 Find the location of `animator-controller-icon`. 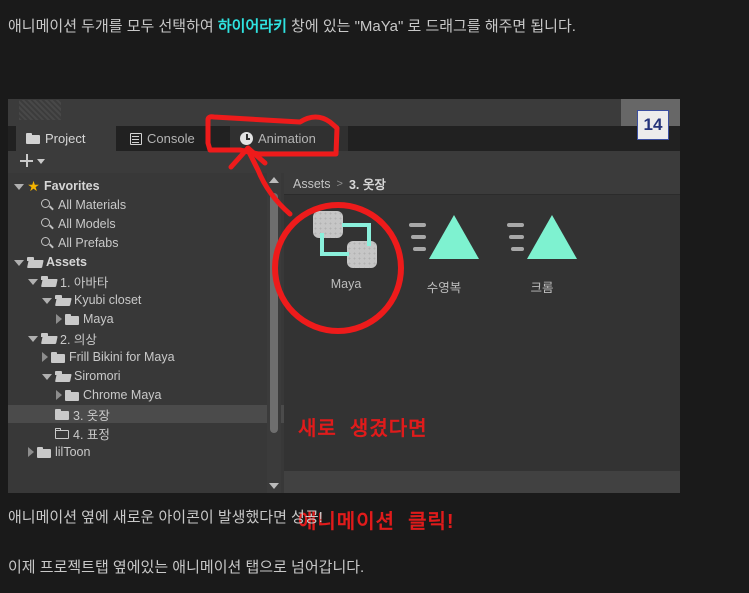

animator-controller-icon is located at coordinates (346, 240).